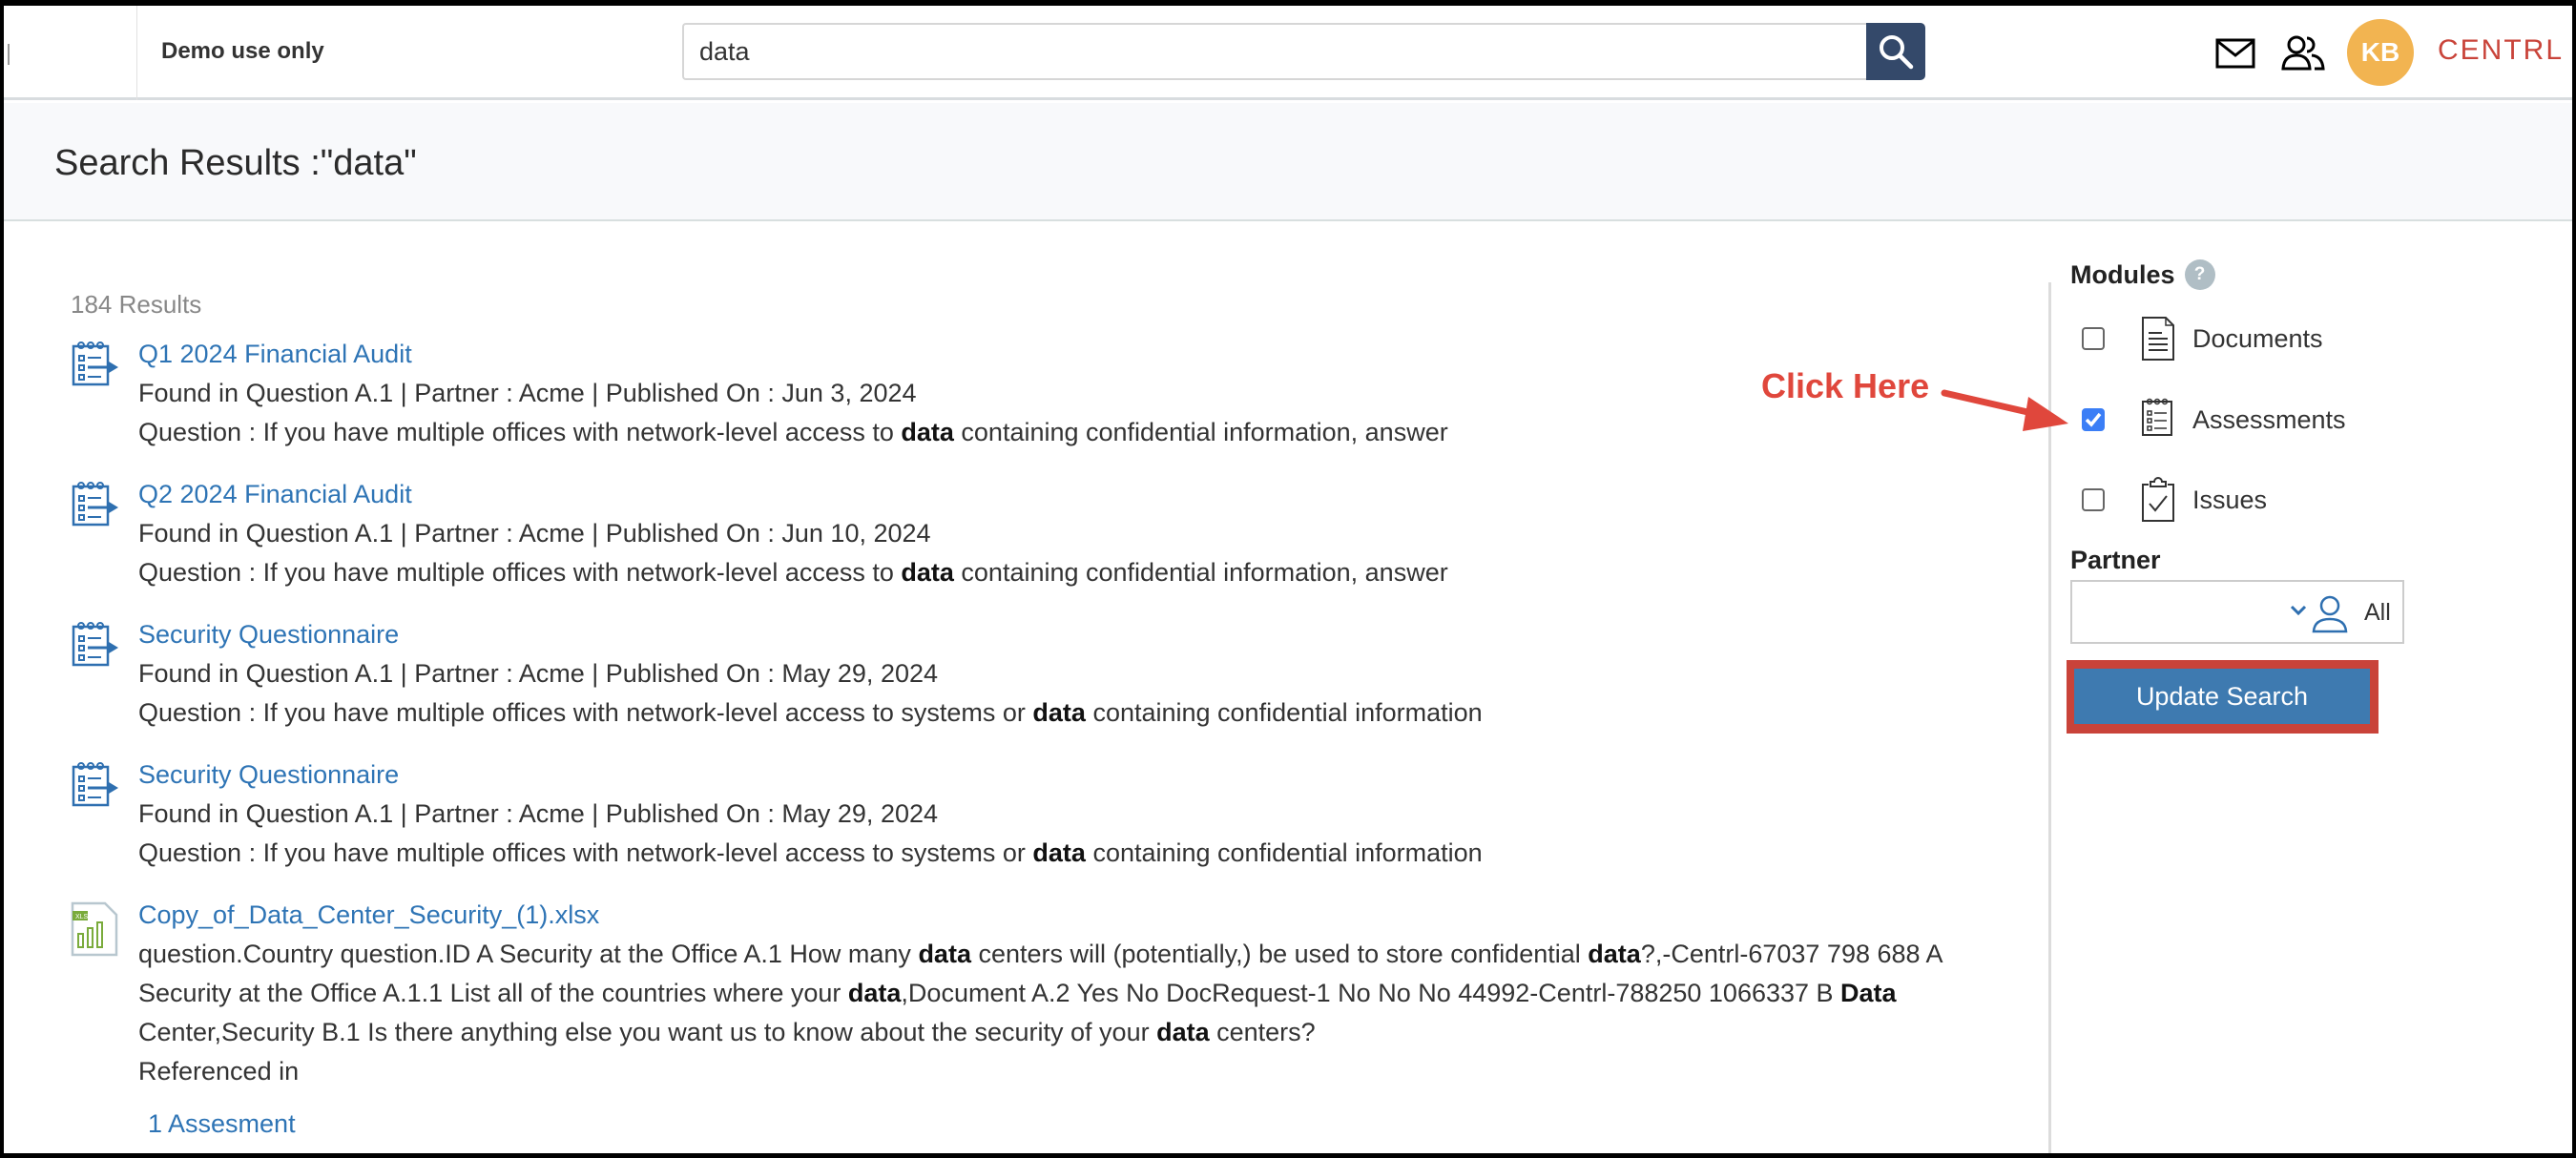 The height and width of the screenshot is (1158, 2576). What do you see at coordinates (2158, 500) in the screenshot?
I see `clipboard-check-icon` at bounding box center [2158, 500].